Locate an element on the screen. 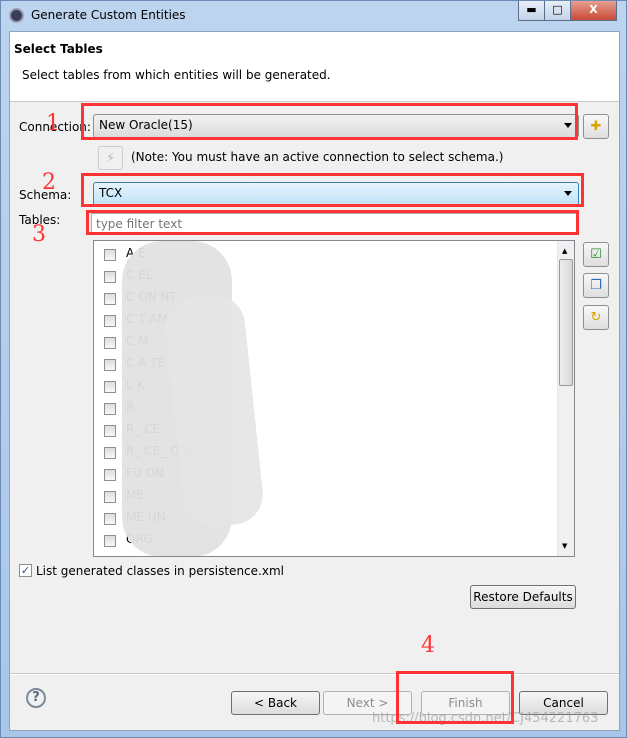 Image resolution: width=627 pixels, height=738 pixels. select-all-icon: ☑ is located at coordinates (596, 254).